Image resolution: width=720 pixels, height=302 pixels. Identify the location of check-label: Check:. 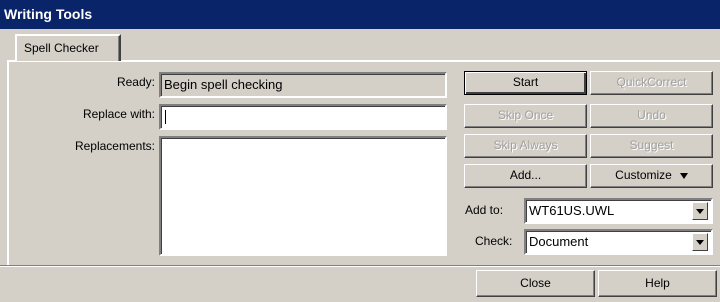
(494, 241).